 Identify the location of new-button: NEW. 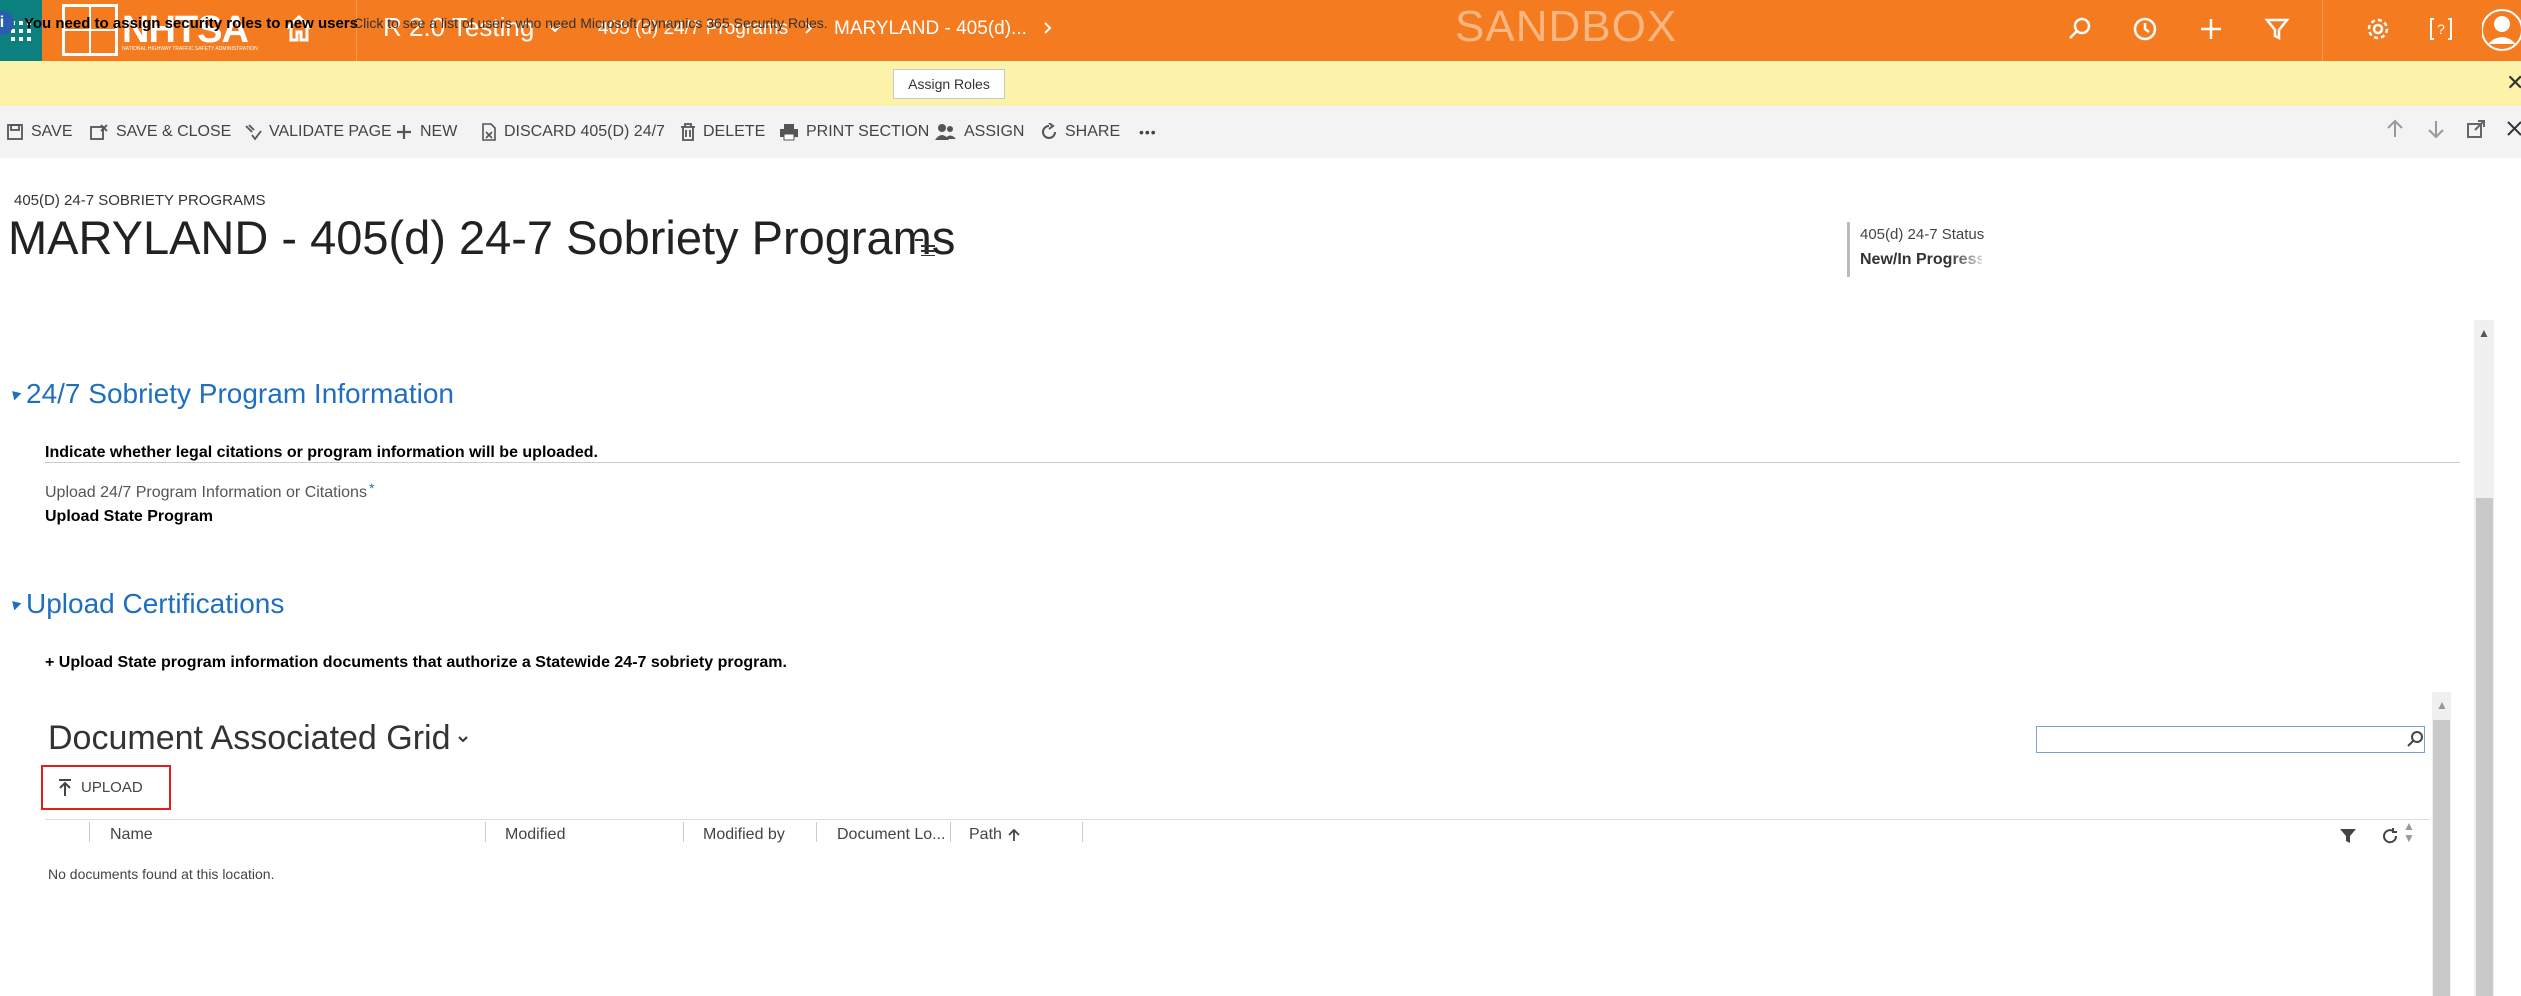
(426, 132).